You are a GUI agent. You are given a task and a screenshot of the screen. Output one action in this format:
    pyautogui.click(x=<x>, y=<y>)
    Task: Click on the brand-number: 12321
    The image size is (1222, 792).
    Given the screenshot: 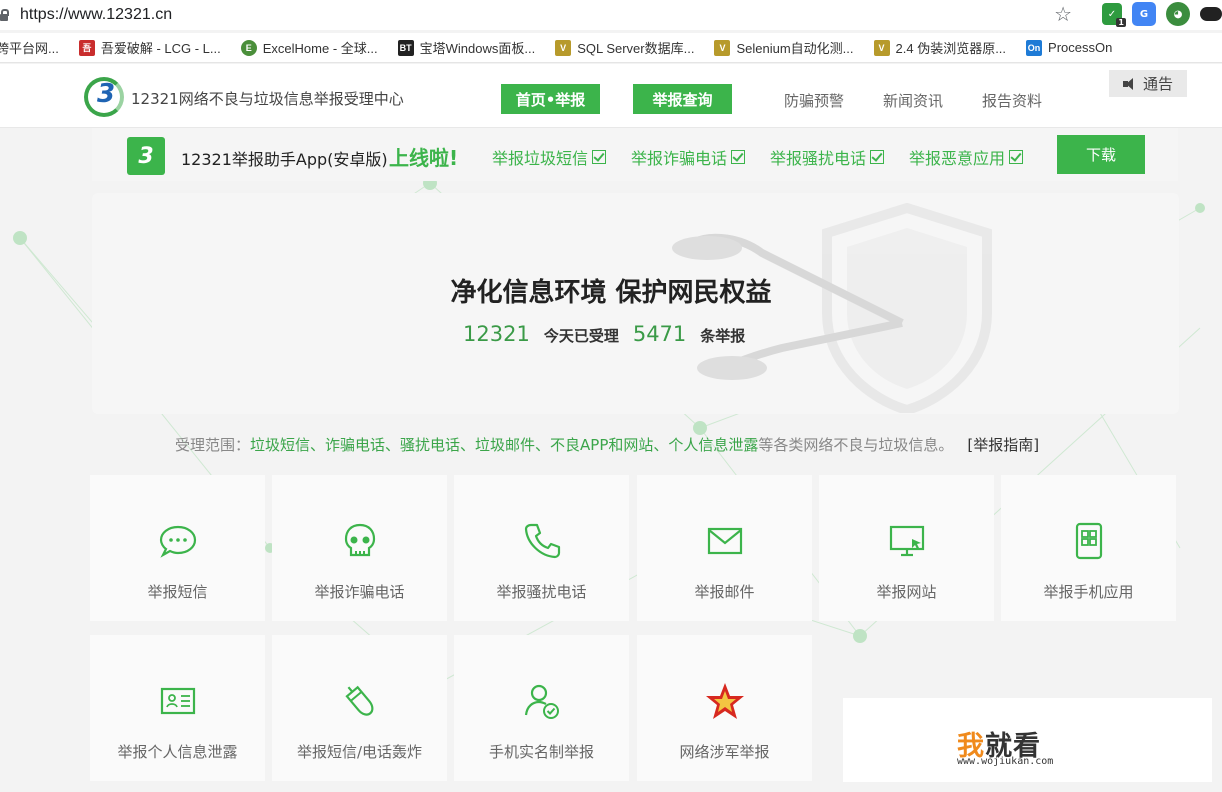 What is the action you would take?
    pyautogui.click(x=496, y=334)
    